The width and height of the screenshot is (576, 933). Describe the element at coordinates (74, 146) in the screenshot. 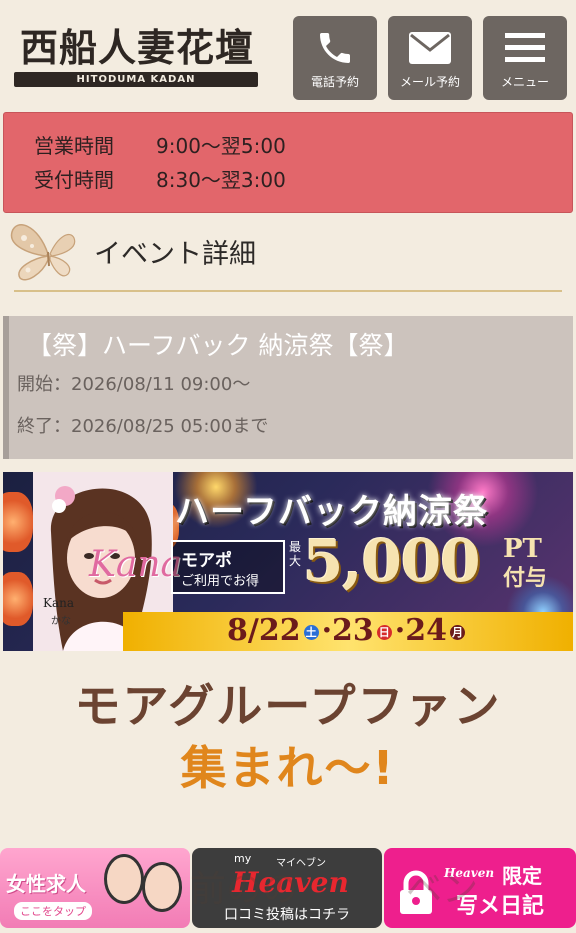

I see `business-hours-label: 営業時間` at that location.